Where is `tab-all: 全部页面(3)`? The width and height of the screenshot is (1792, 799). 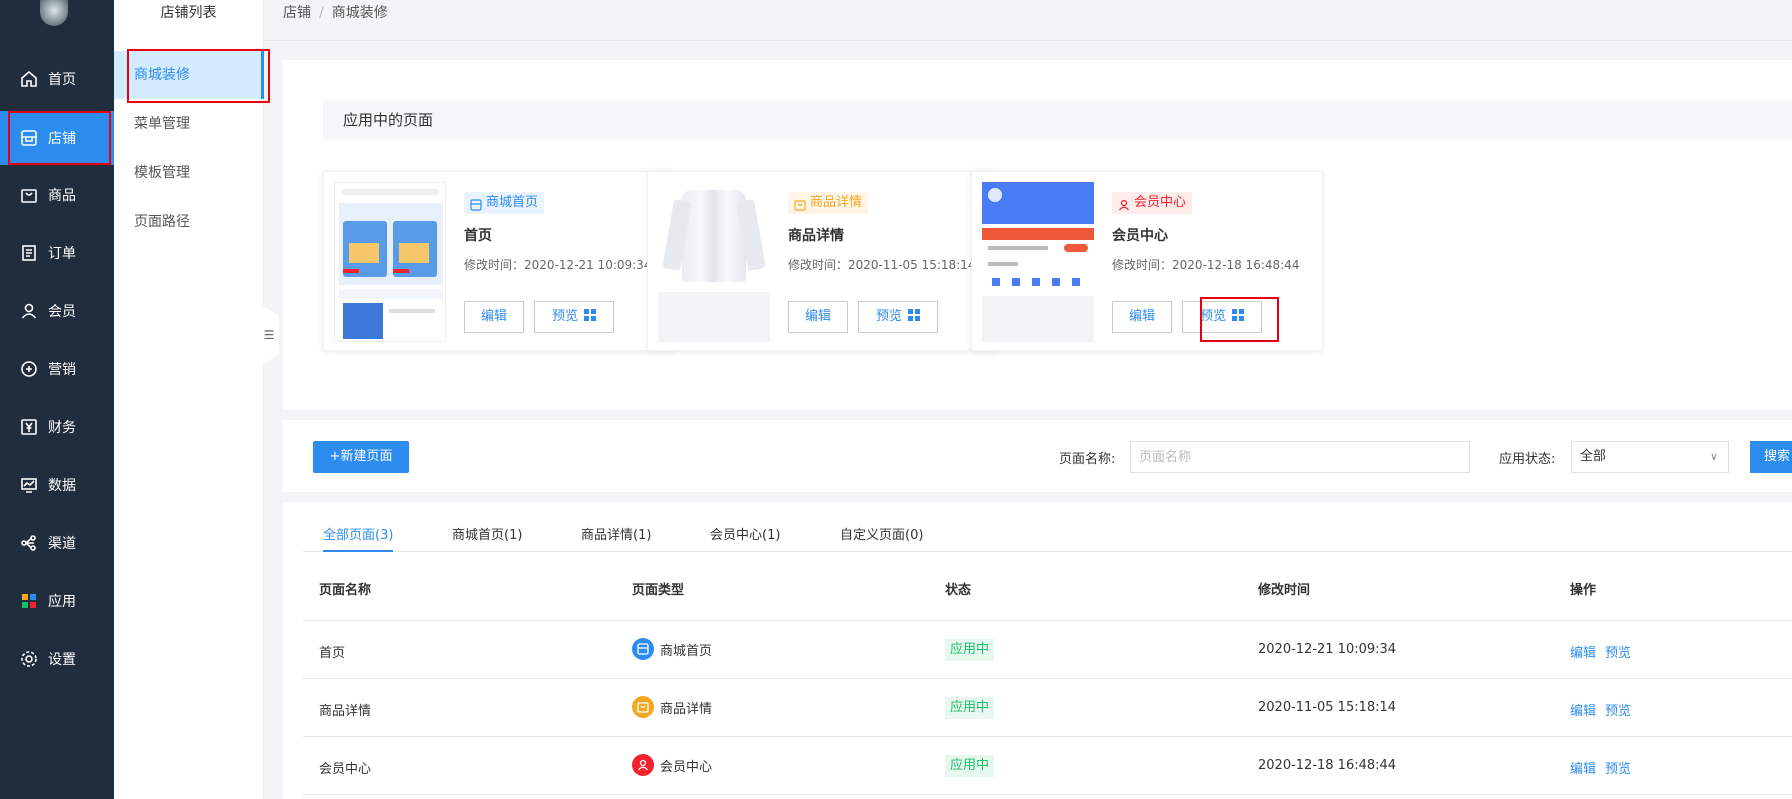
tab-all: 全部页面(3) is located at coordinates (358, 538).